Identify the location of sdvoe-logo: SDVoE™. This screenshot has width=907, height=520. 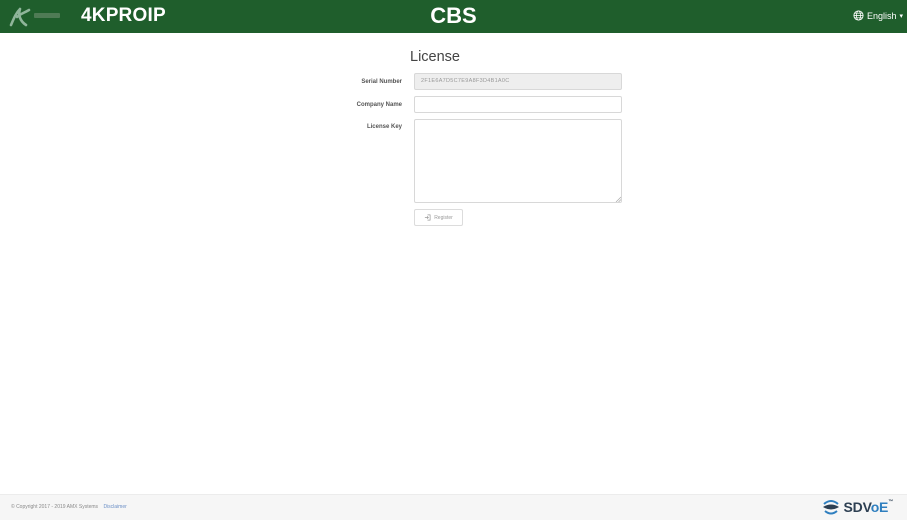
(857, 507).